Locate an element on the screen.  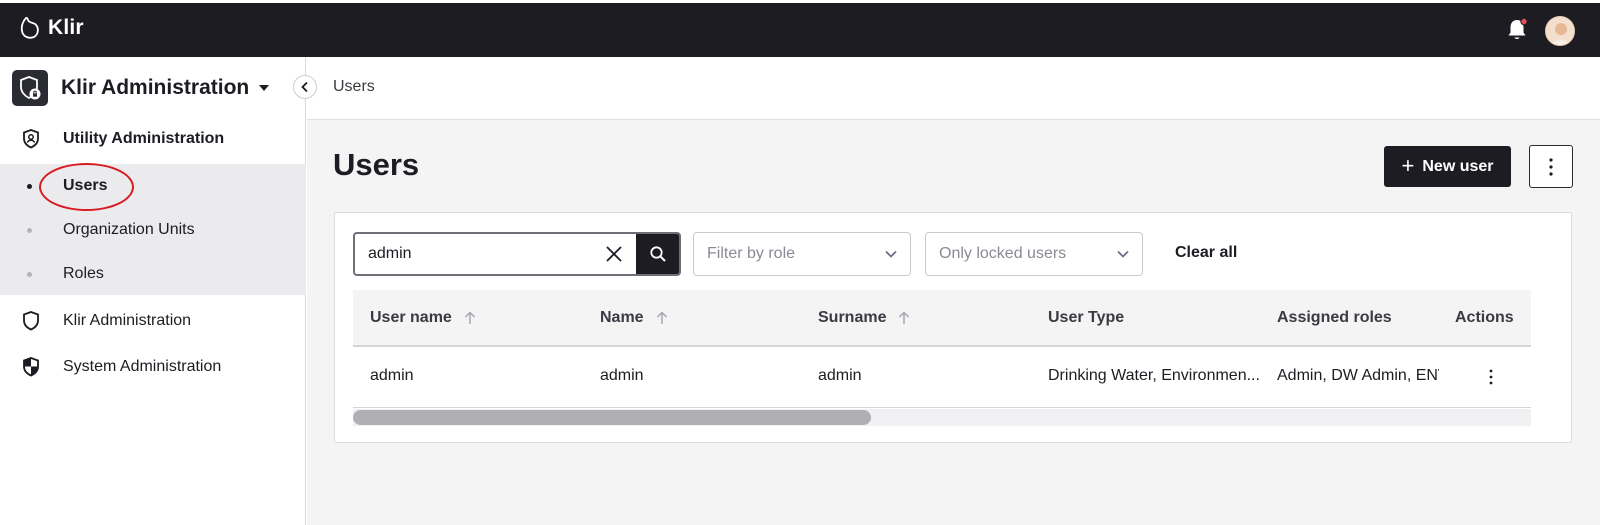
sidebar-group-system-administration: System Administration is located at coordinates (153, 367).